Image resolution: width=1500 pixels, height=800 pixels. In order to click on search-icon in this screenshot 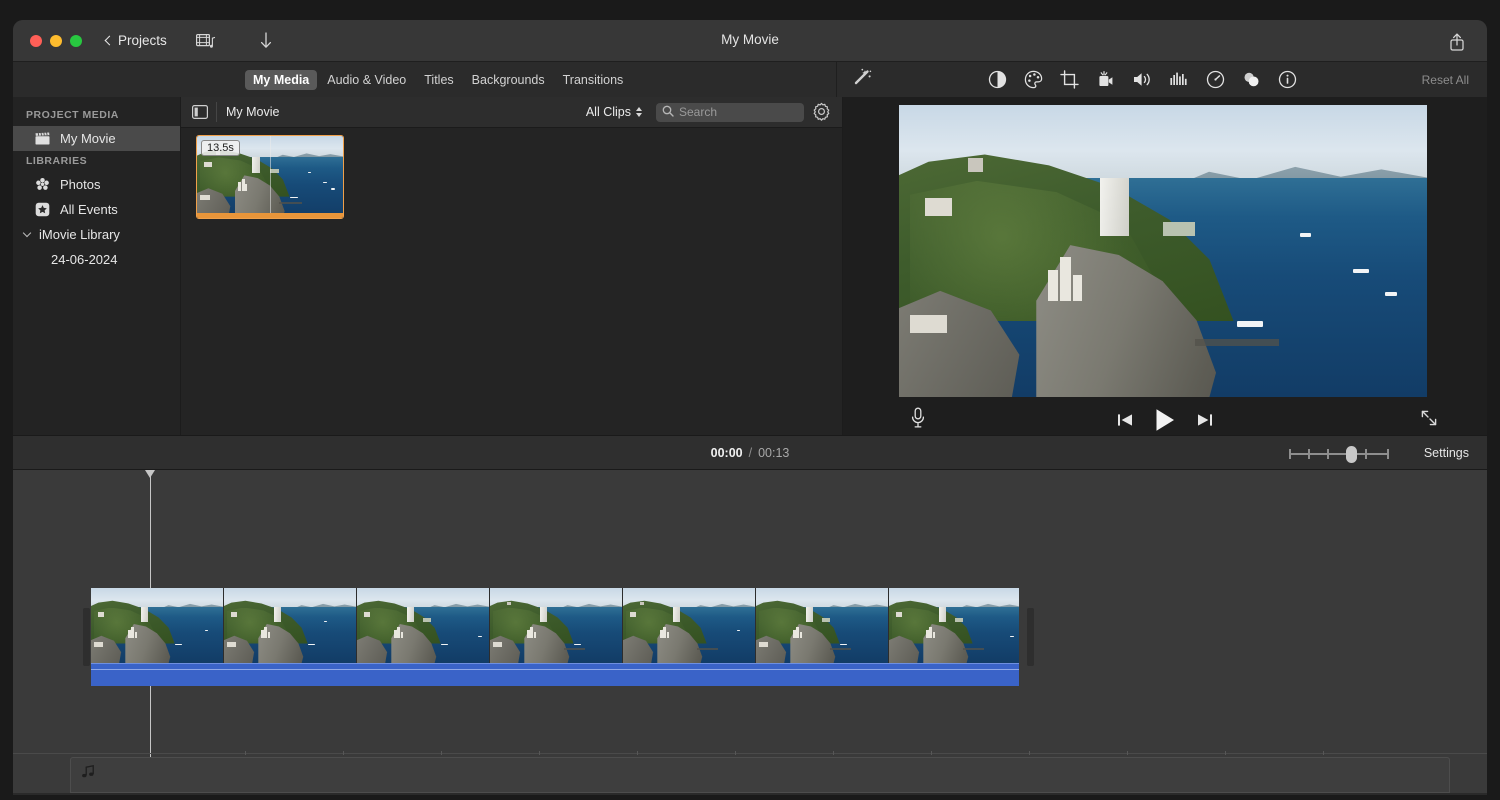, I will do `click(668, 112)`.